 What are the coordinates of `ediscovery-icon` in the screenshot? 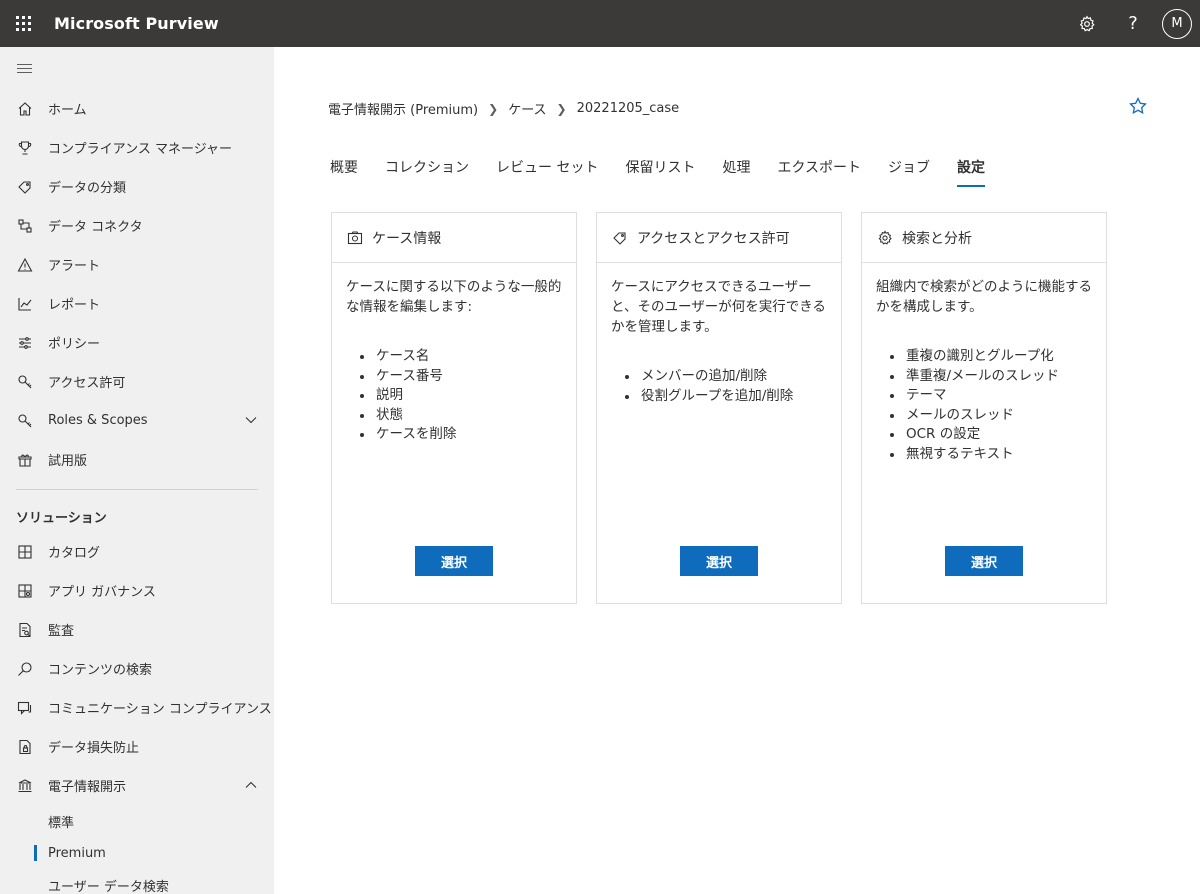 It's located at (25, 786).